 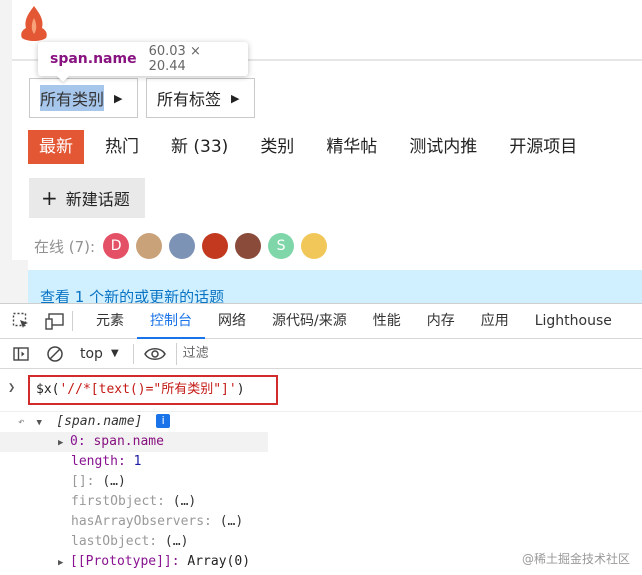 What do you see at coordinates (321, 522) in the screenshot?
I see `property-row: hasArrayObservers: (…)` at bounding box center [321, 522].